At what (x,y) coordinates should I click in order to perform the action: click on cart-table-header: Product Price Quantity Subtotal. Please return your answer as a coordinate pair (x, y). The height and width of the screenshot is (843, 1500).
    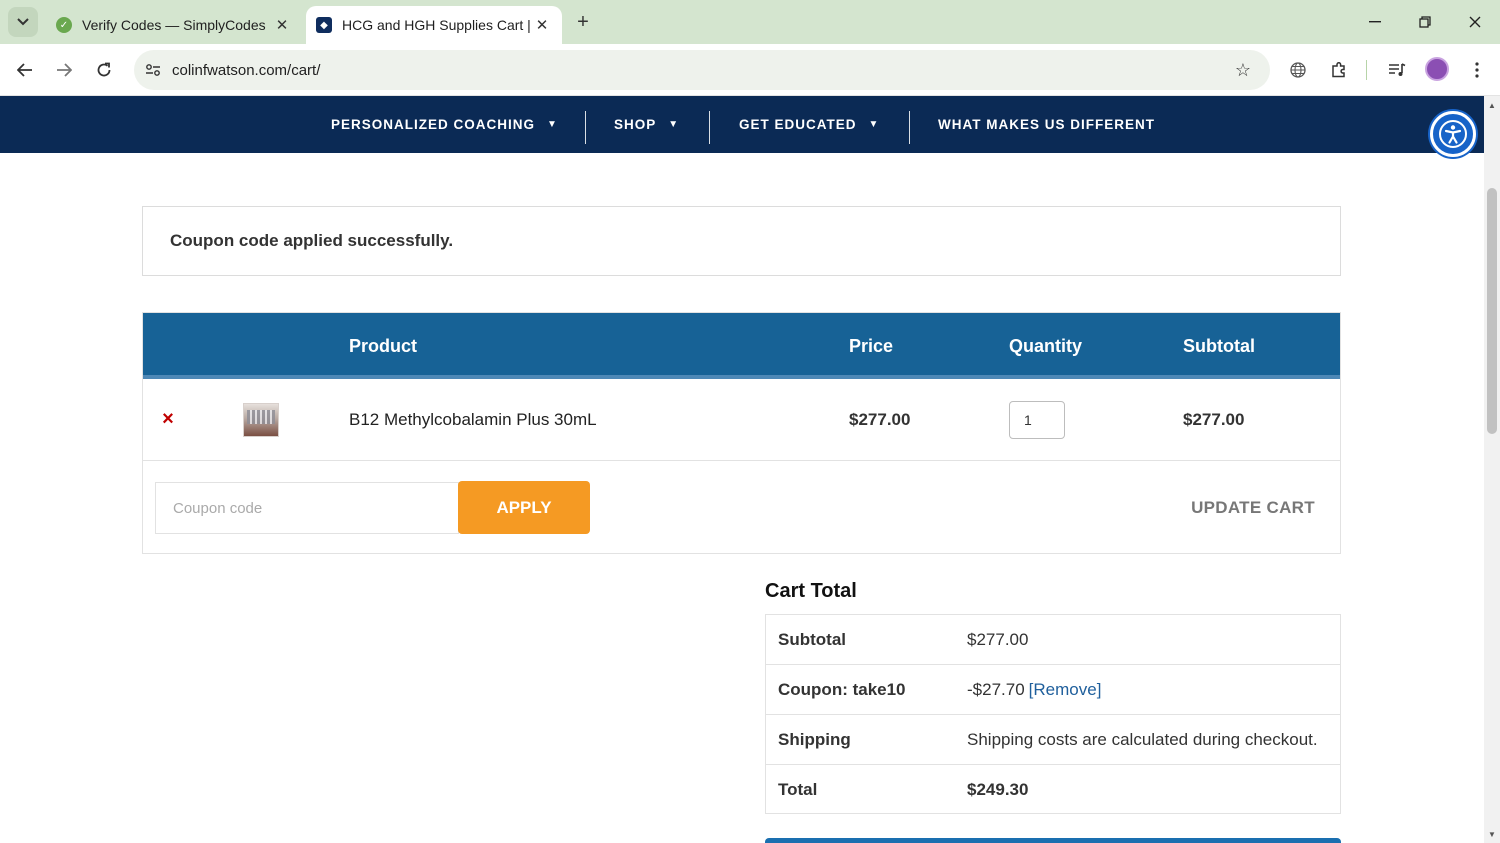
    Looking at the image, I should click on (741, 346).